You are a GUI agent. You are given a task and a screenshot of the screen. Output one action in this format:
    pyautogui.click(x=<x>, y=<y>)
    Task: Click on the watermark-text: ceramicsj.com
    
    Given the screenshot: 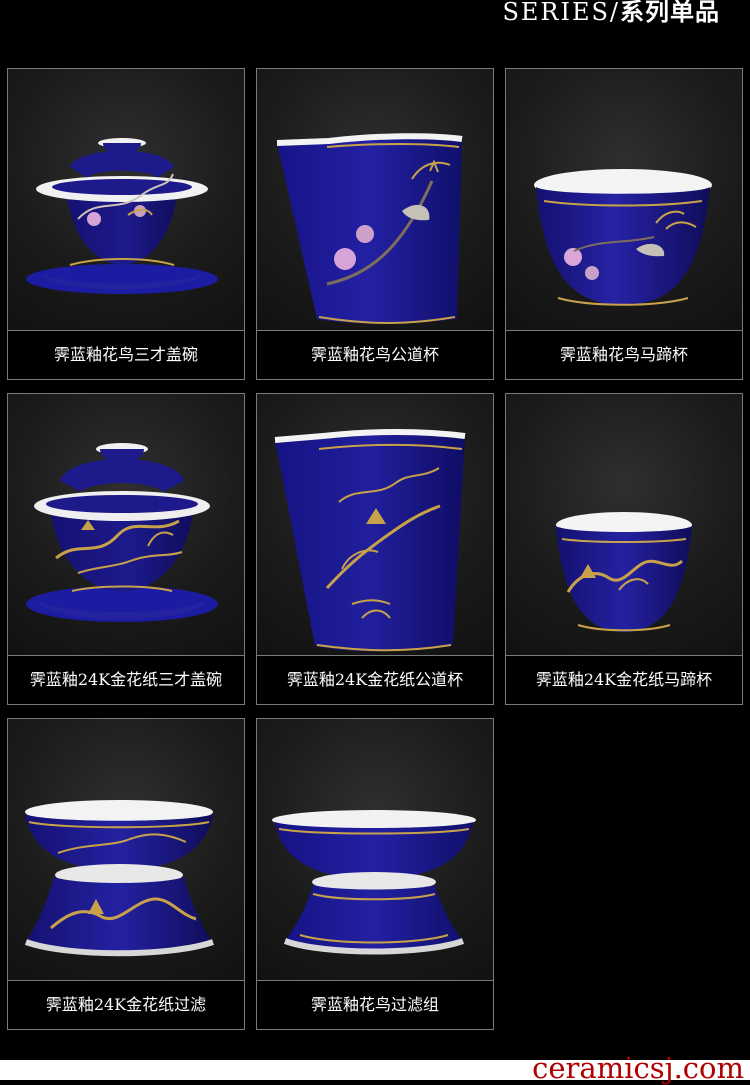 What is the action you would take?
    pyautogui.click(x=638, y=1068)
    